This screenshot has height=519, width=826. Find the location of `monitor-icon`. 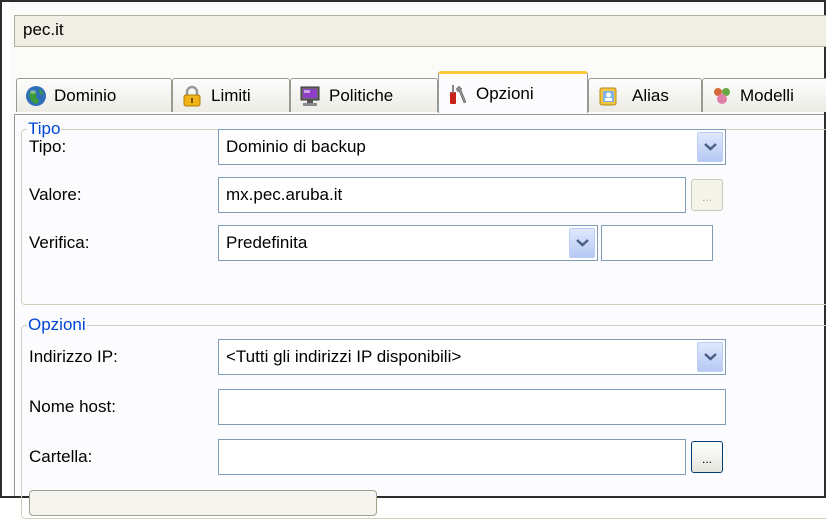

monitor-icon is located at coordinates (310, 96).